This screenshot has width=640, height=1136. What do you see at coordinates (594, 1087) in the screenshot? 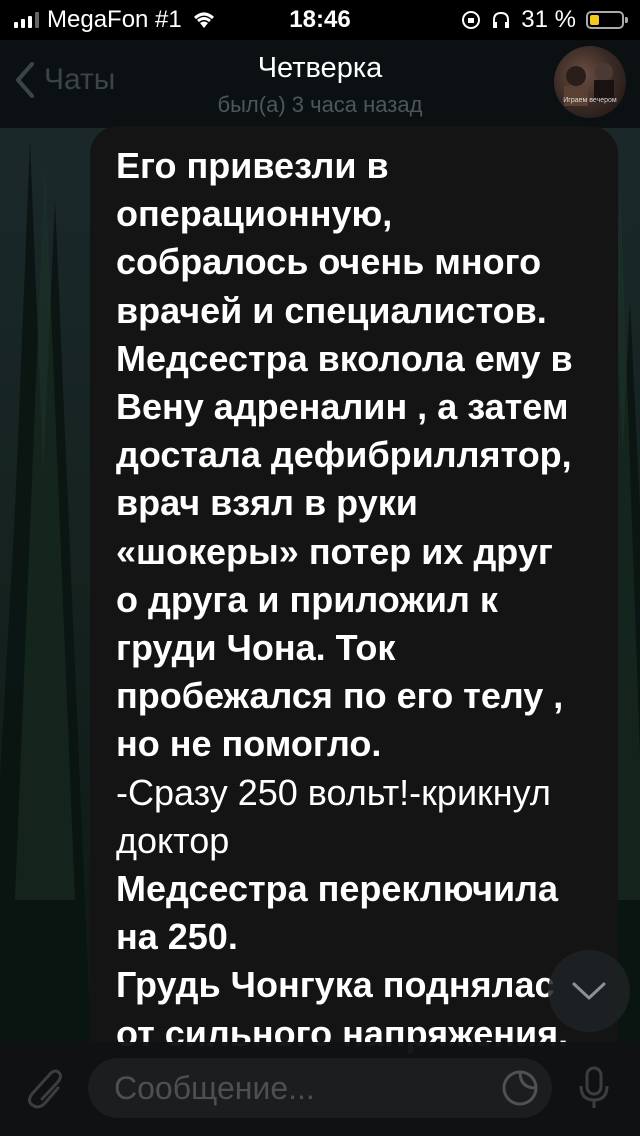
I see `microphone-icon` at bounding box center [594, 1087].